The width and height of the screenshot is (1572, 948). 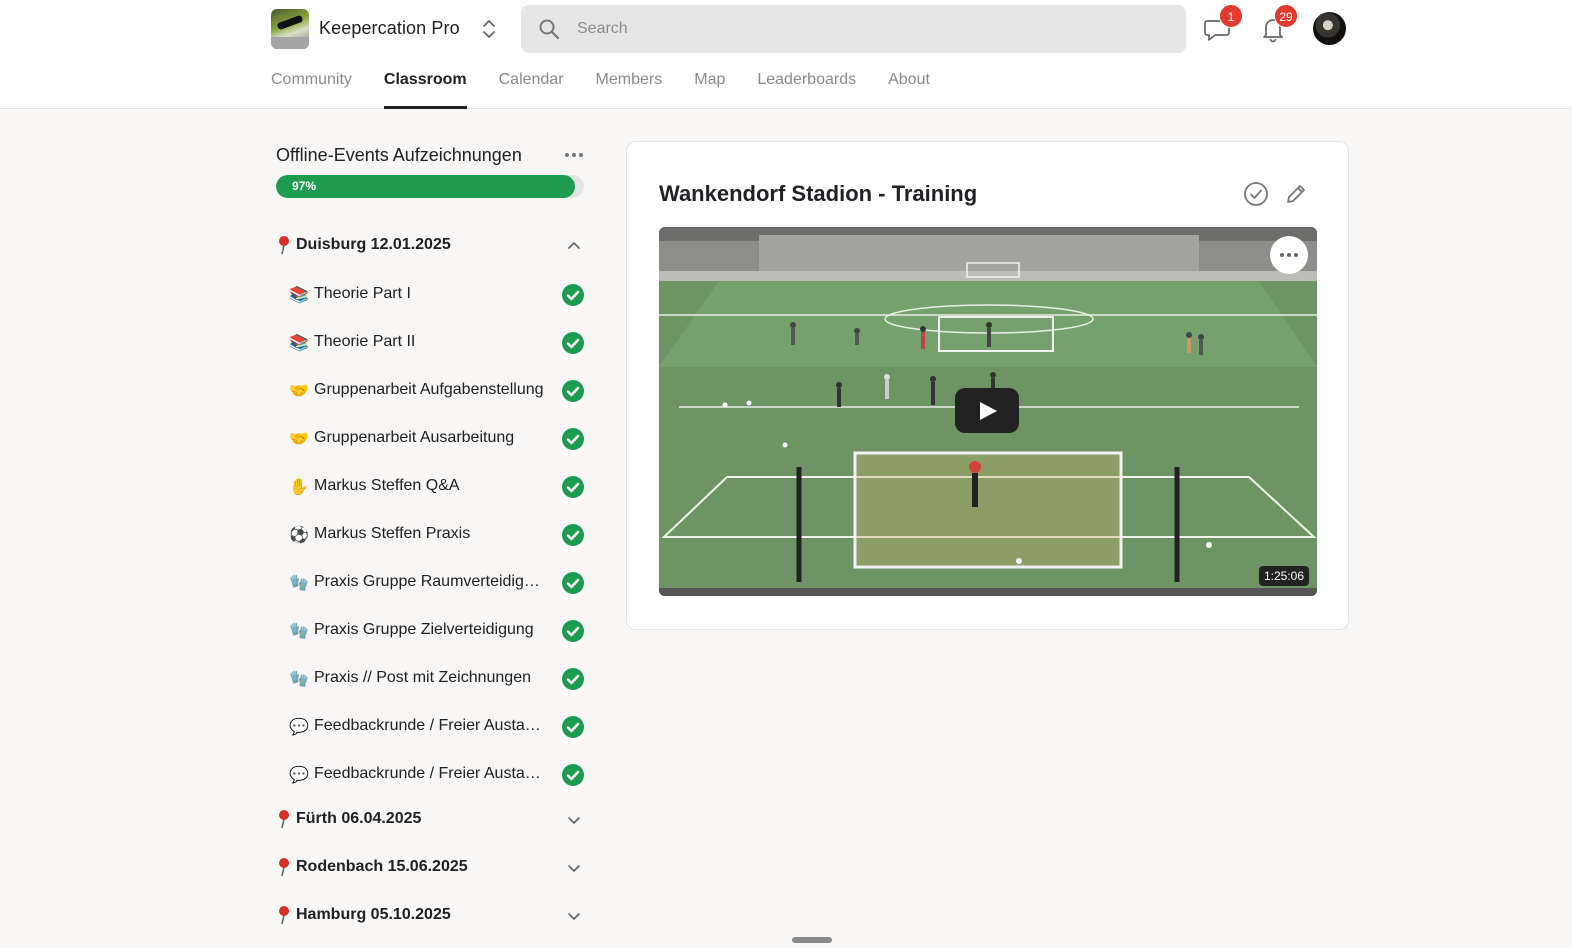 I want to click on lesson-item: ✋ Markus Steffen Q&A, so click(x=437, y=486).